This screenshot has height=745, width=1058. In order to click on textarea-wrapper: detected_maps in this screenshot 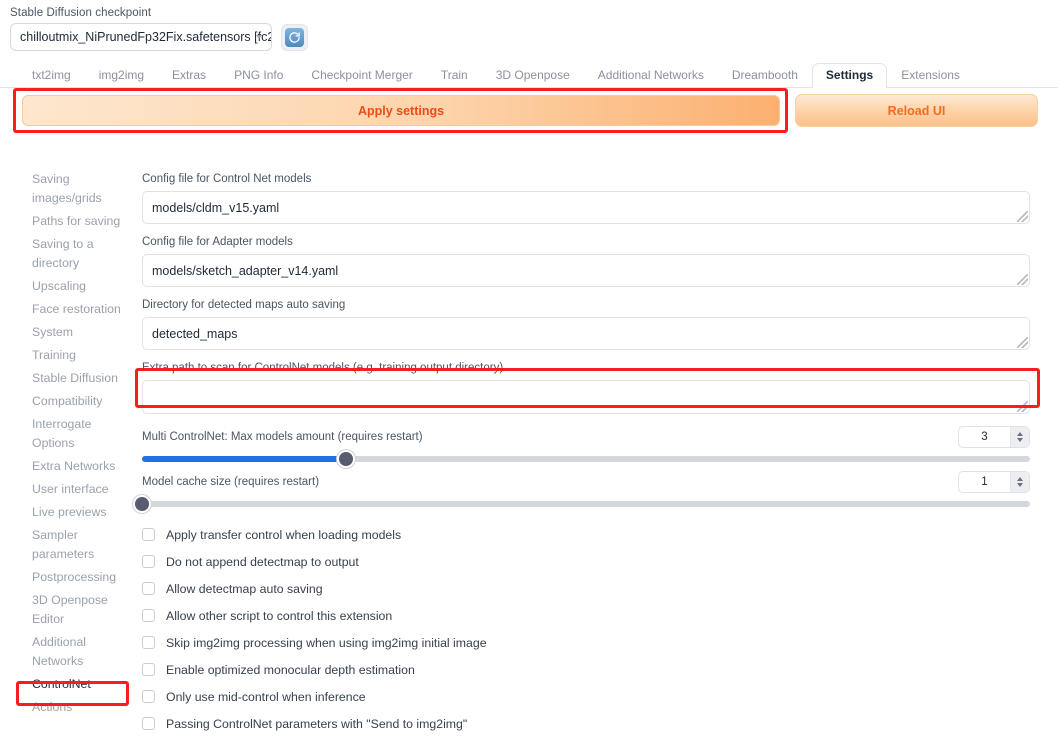, I will do `click(586, 333)`.